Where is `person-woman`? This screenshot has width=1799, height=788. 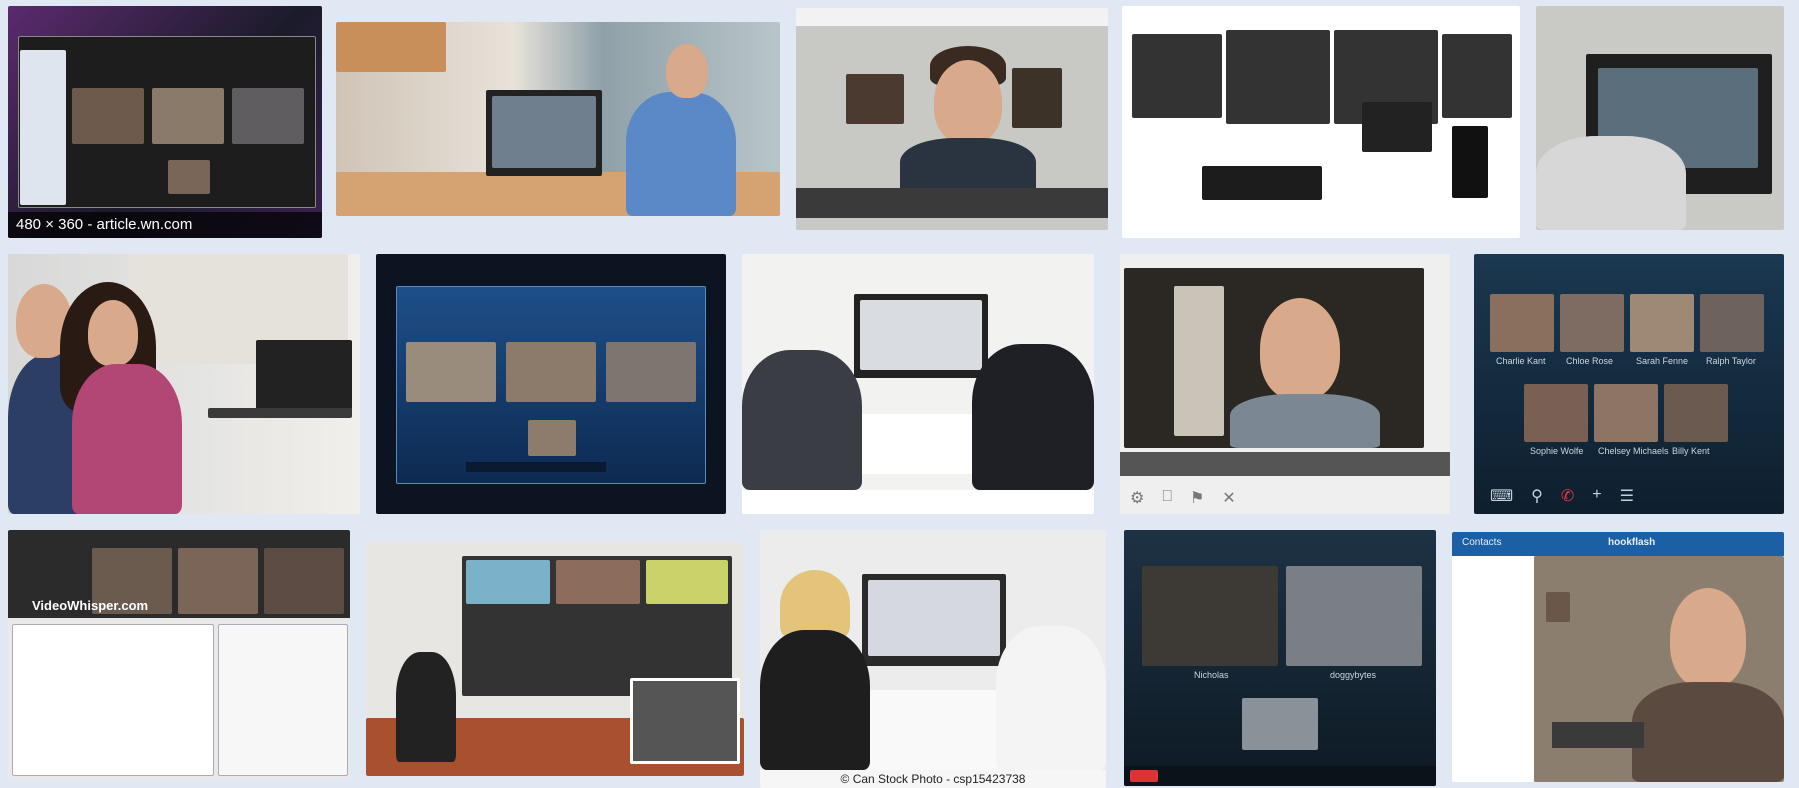 person-woman is located at coordinates (127, 439).